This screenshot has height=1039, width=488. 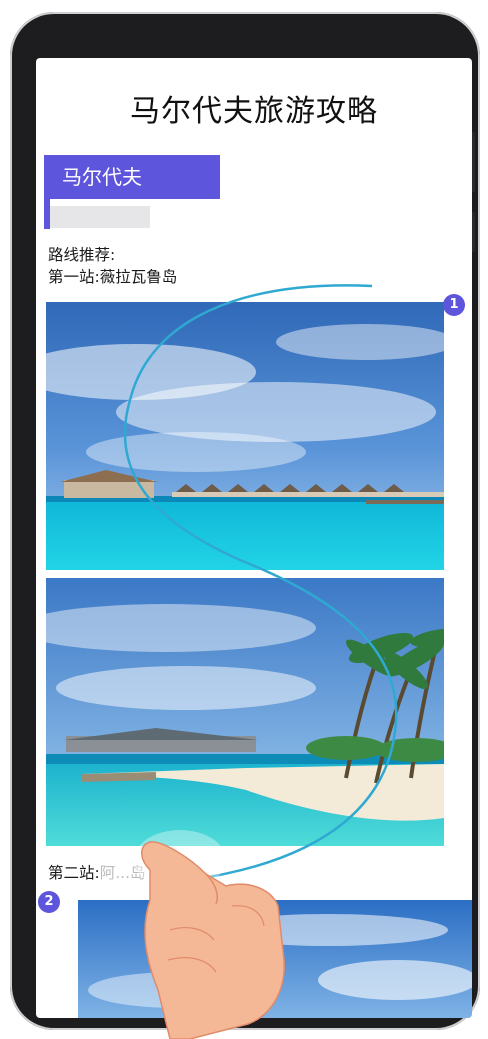 I want to click on stop-two-photo, so click(x=275, y=959).